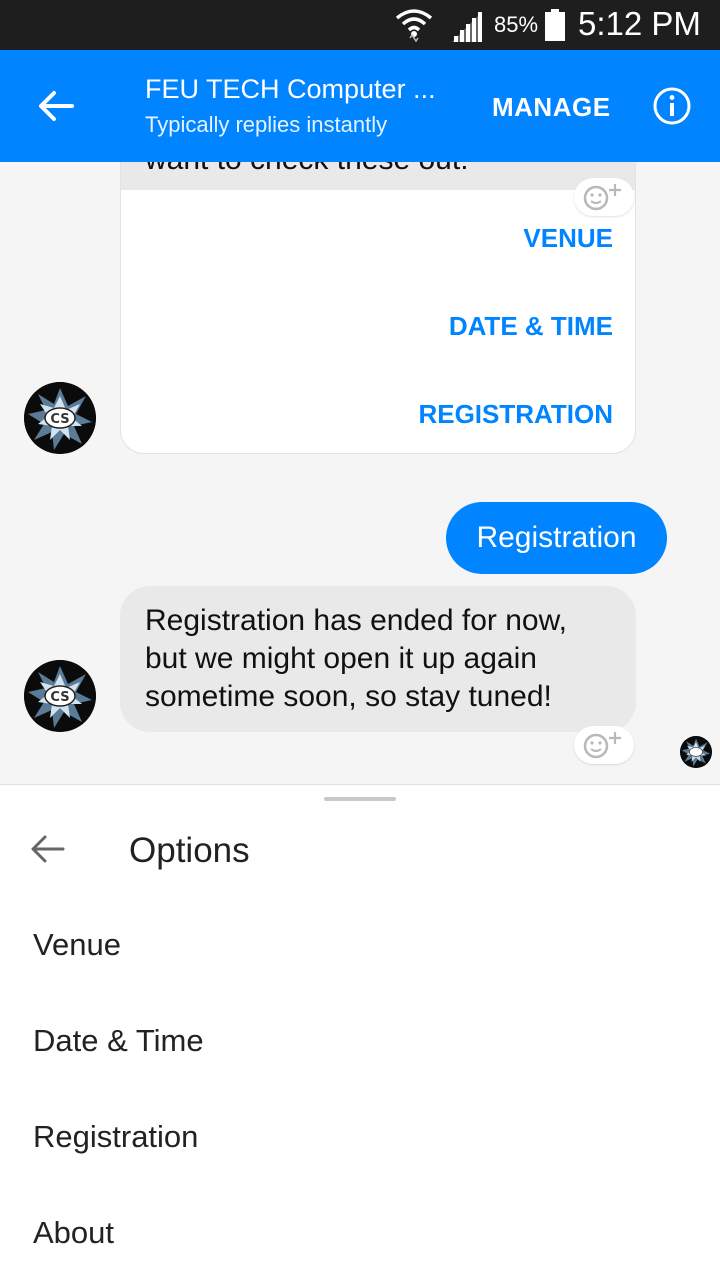  What do you see at coordinates (77, 945) in the screenshot?
I see `option-item-venue: Venue` at bounding box center [77, 945].